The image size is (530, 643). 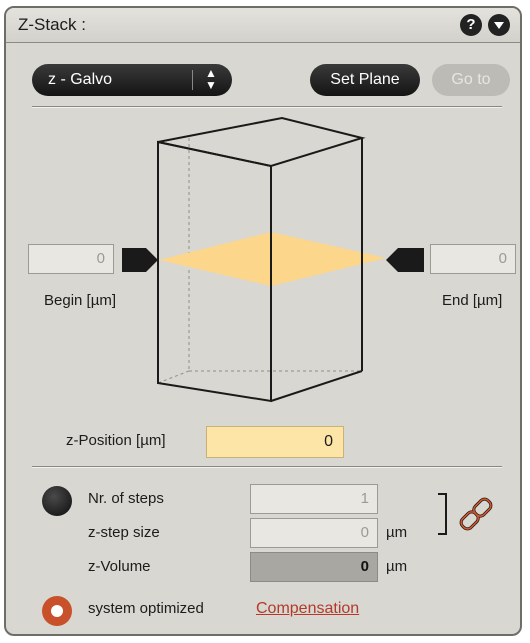 What do you see at coordinates (307, 609) in the screenshot?
I see `compensation-link: Compensation` at bounding box center [307, 609].